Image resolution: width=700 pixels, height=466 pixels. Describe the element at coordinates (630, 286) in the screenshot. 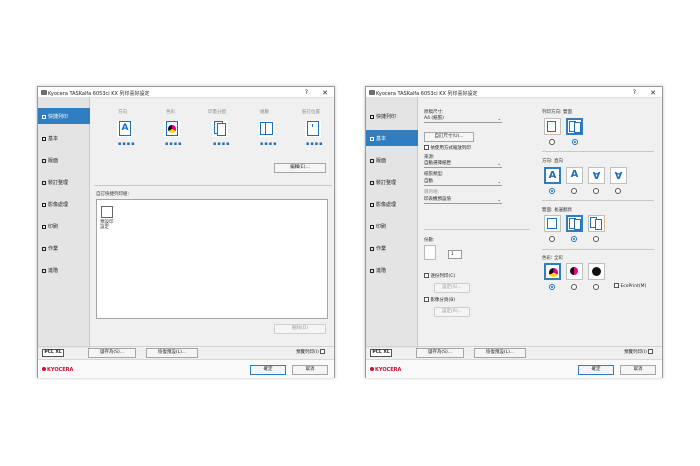

I see `ecoprint-checkbox: EcoPrint(M)` at that location.